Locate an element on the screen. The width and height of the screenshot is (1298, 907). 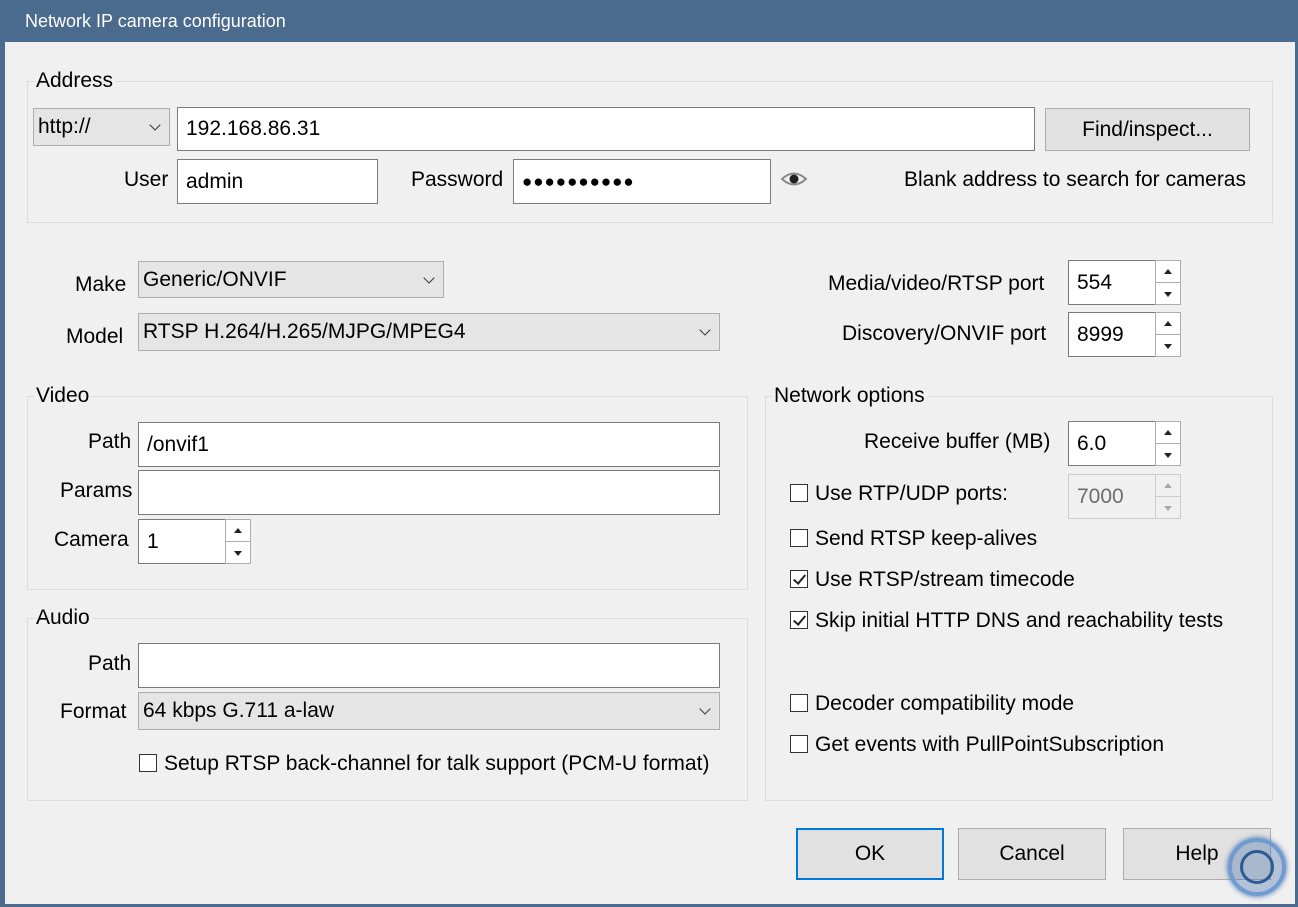
audio-path-label: Path is located at coordinates (110, 663).